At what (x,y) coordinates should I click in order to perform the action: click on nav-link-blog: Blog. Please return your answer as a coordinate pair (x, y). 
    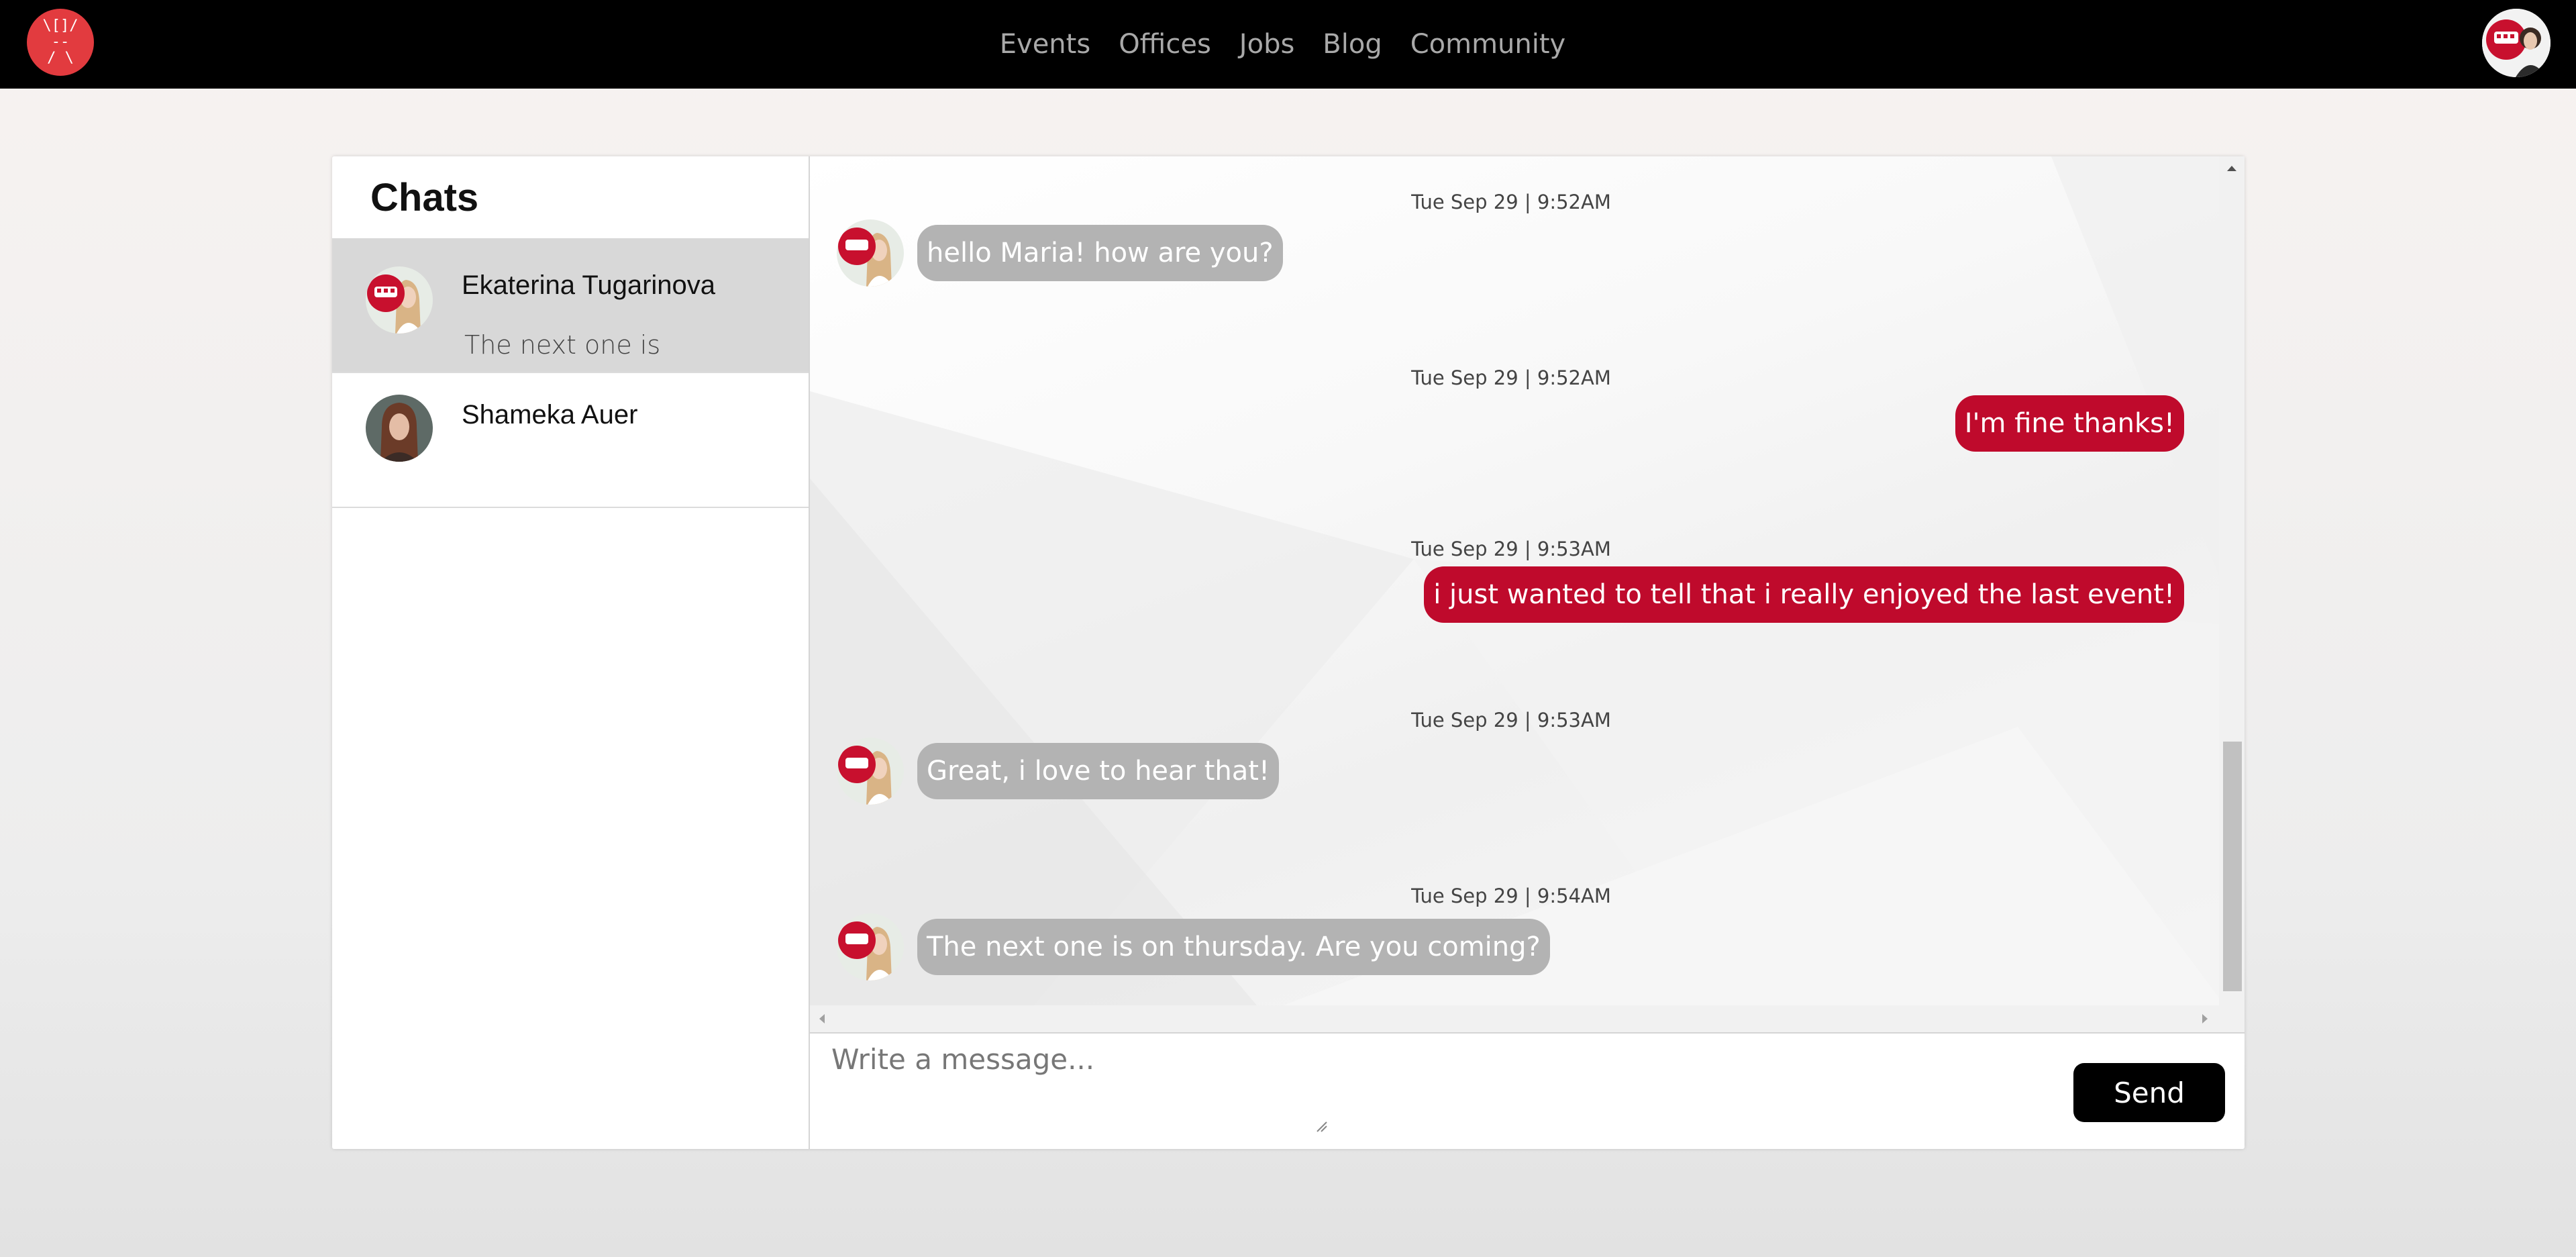
    Looking at the image, I should click on (1352, 44).